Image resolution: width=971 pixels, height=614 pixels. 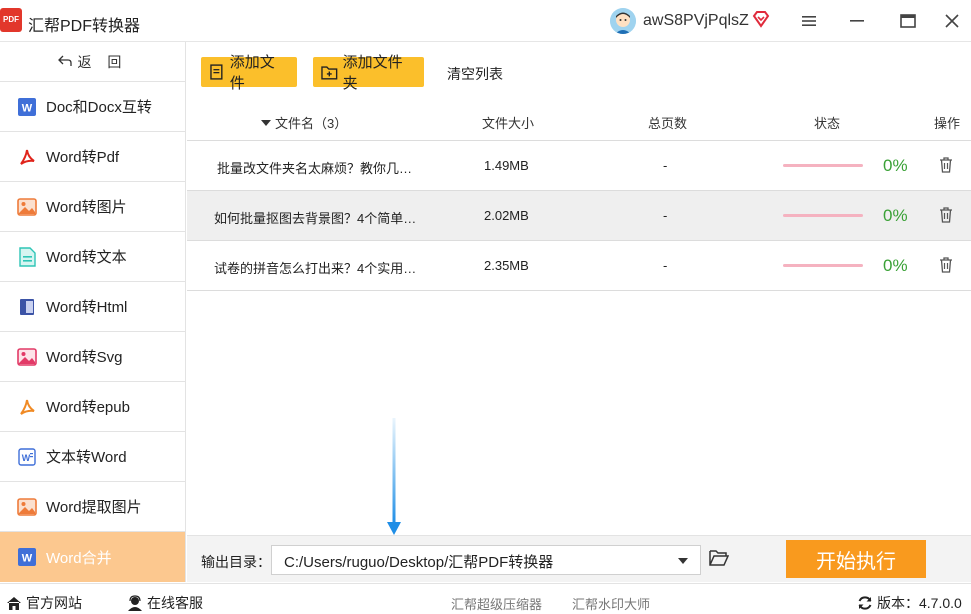 I want to click on back-arrow-icon, so click(x=64, y=62).